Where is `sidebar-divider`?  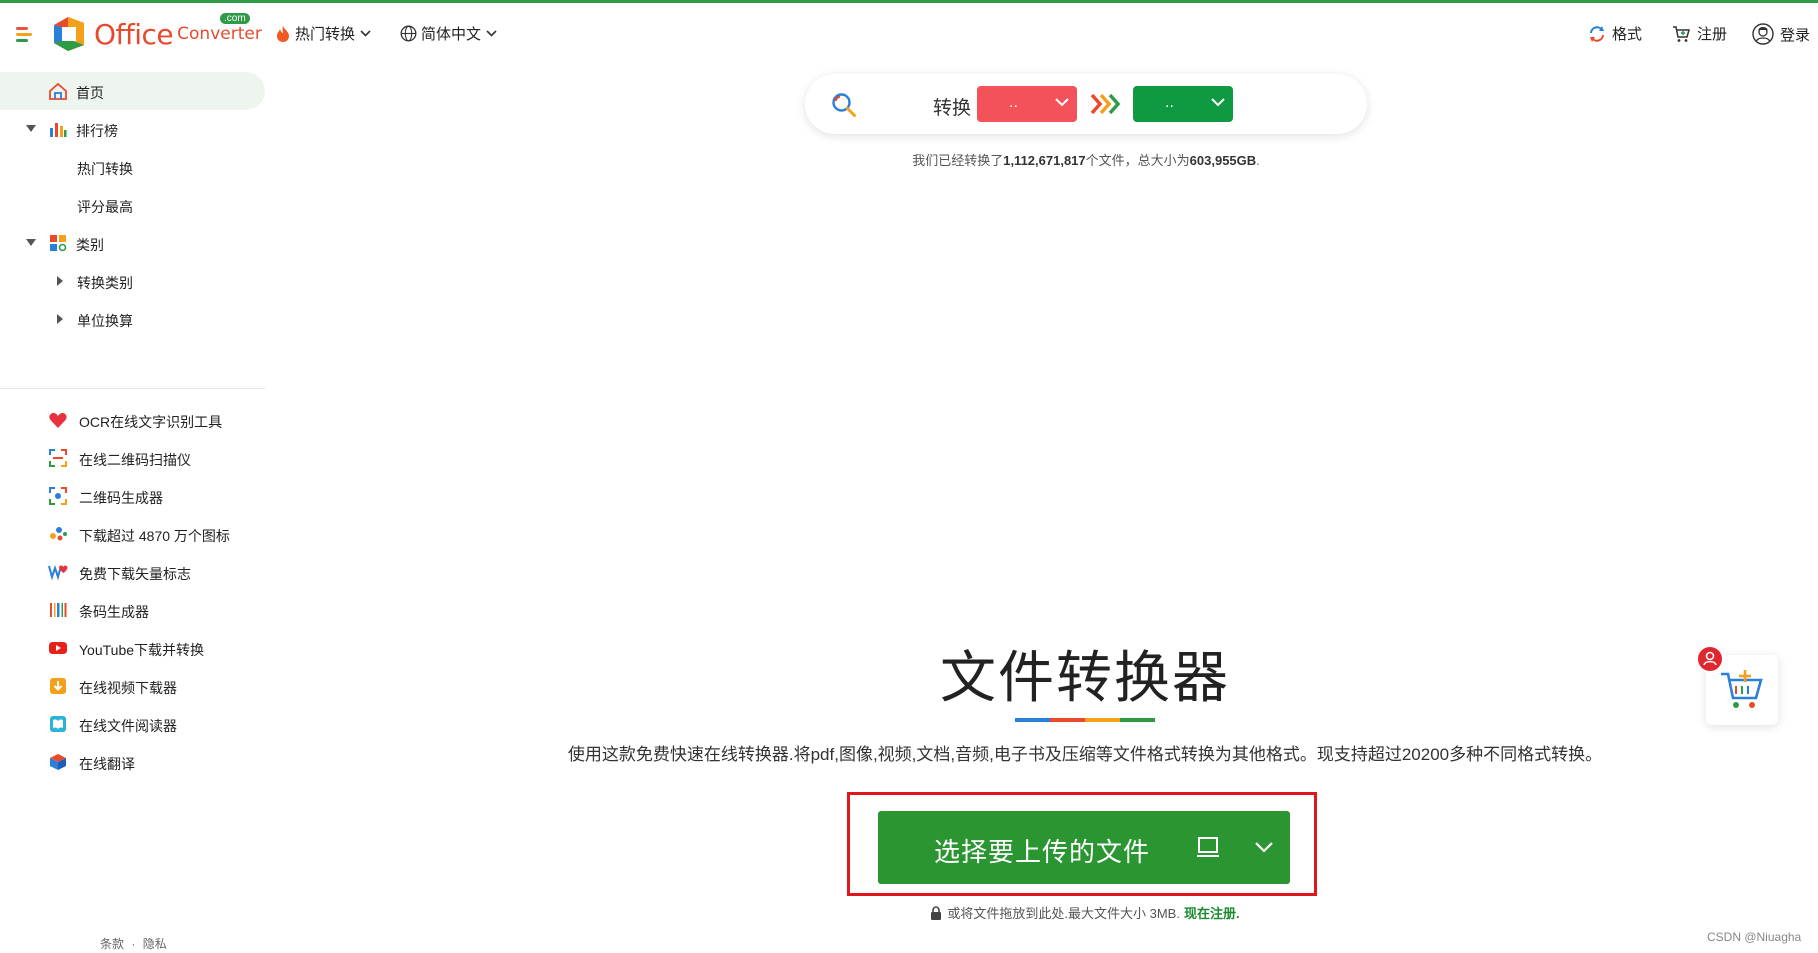
sidebar-divider is located at coordinates (132, 388).